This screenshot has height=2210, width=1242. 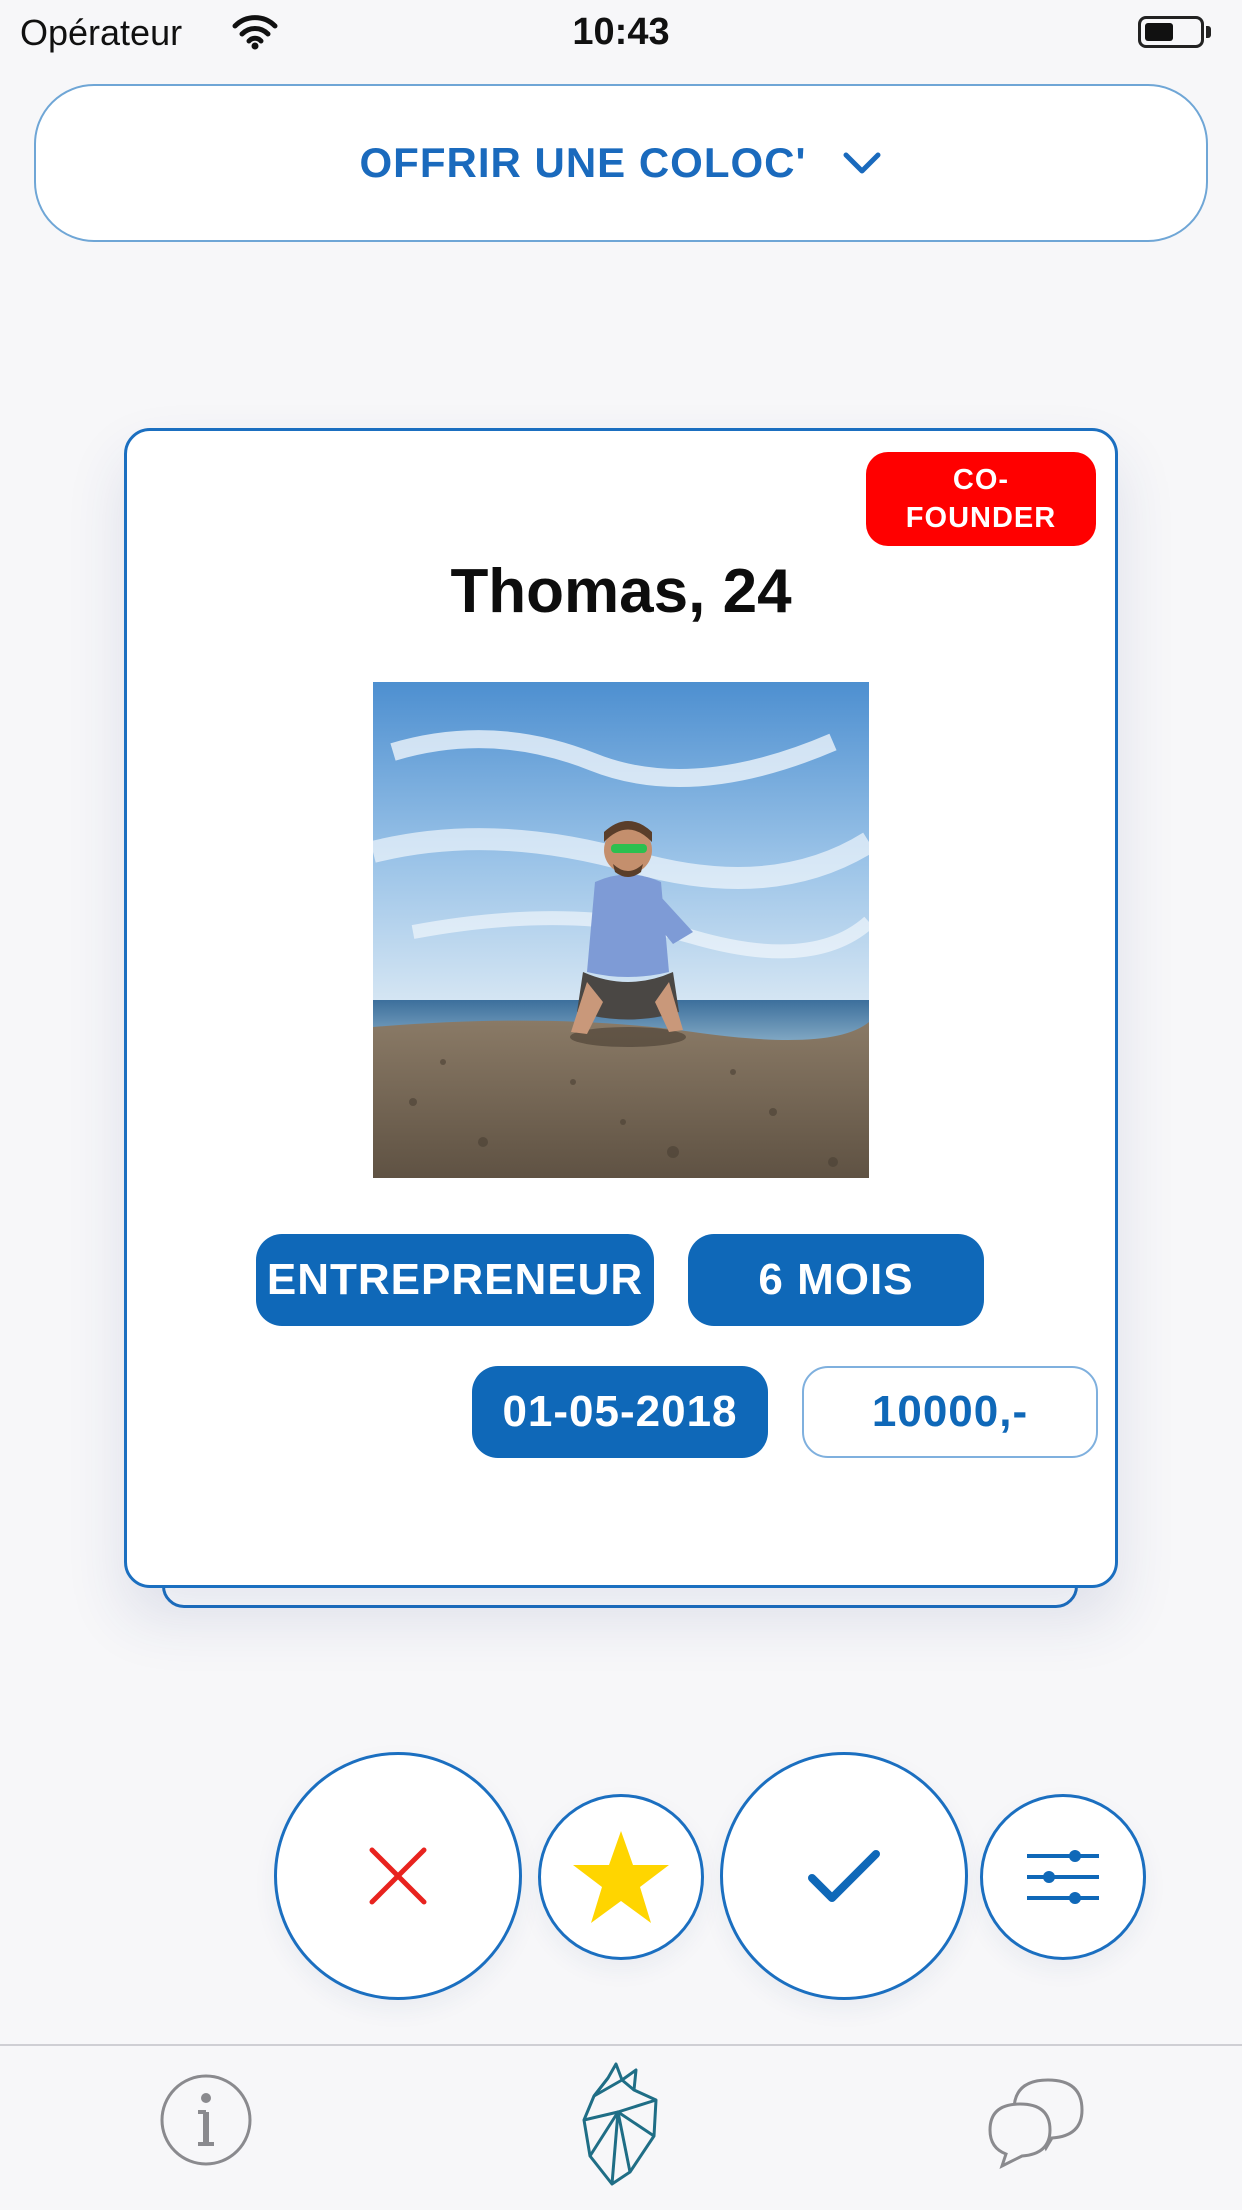 I want to click on profile-name-age: Thomas, 24, so click(x=621, y=591).